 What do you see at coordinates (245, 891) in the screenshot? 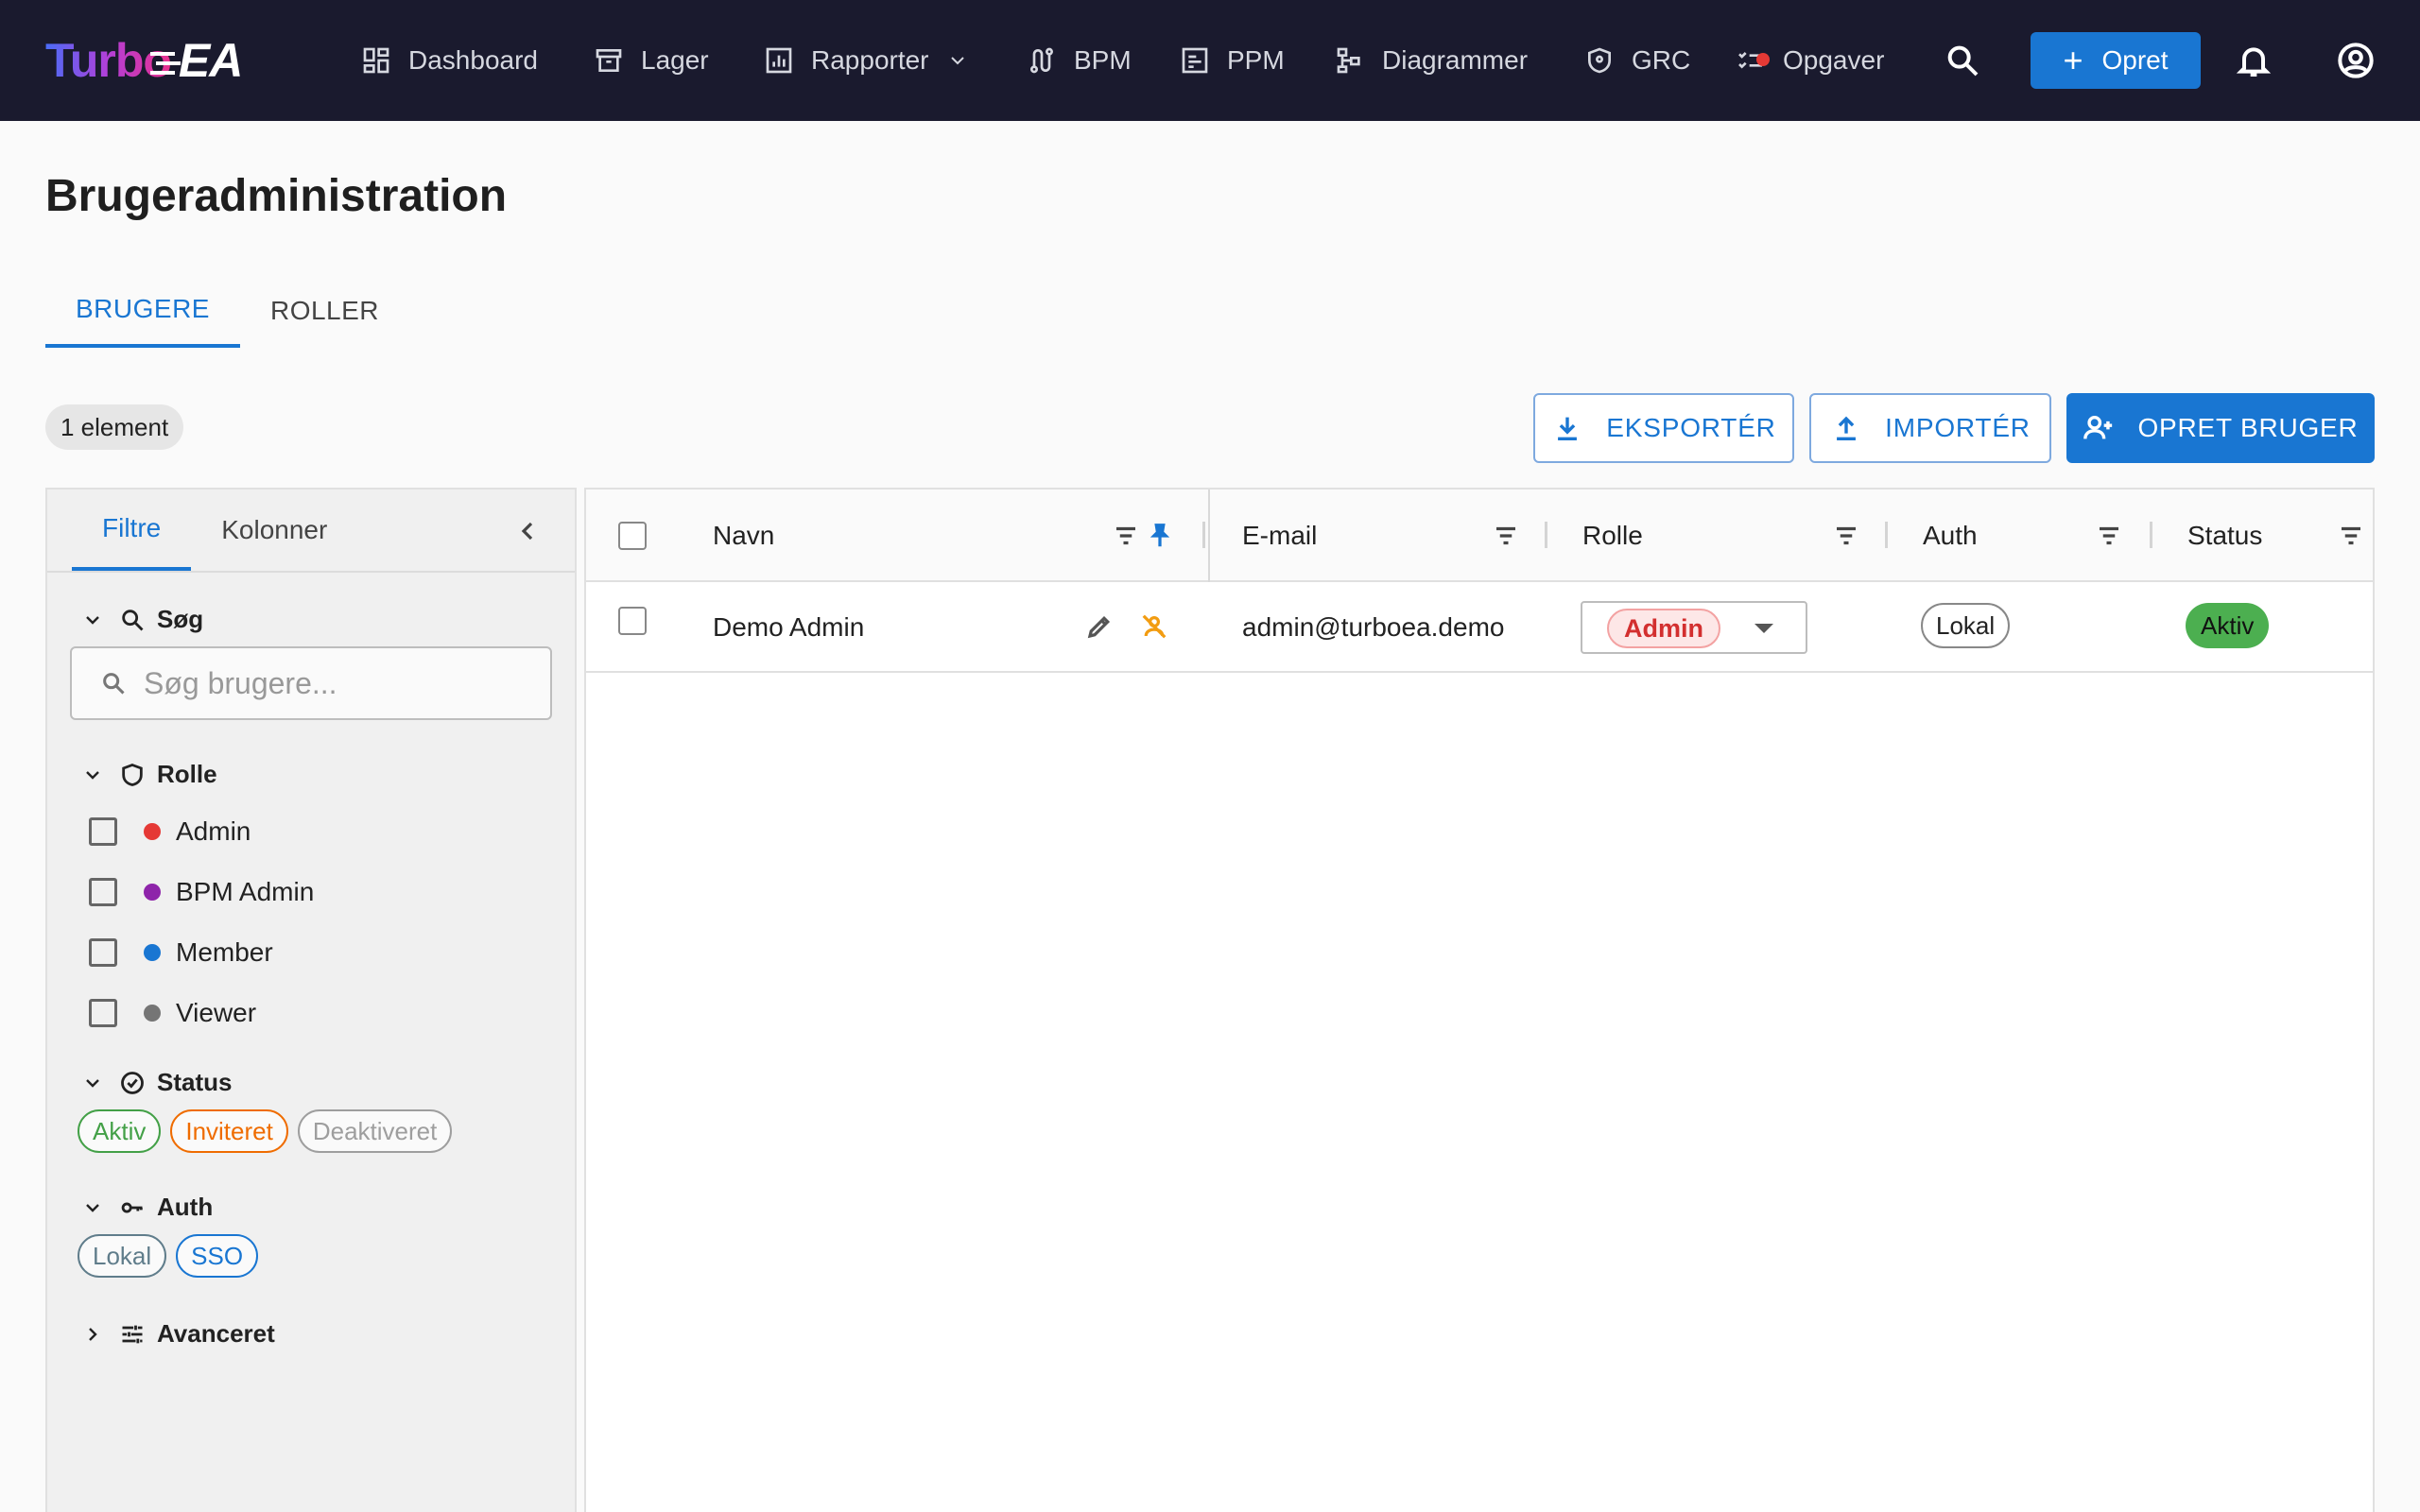
I see `role-filter-label: BPM Admin` at bounding box center [245, 891].